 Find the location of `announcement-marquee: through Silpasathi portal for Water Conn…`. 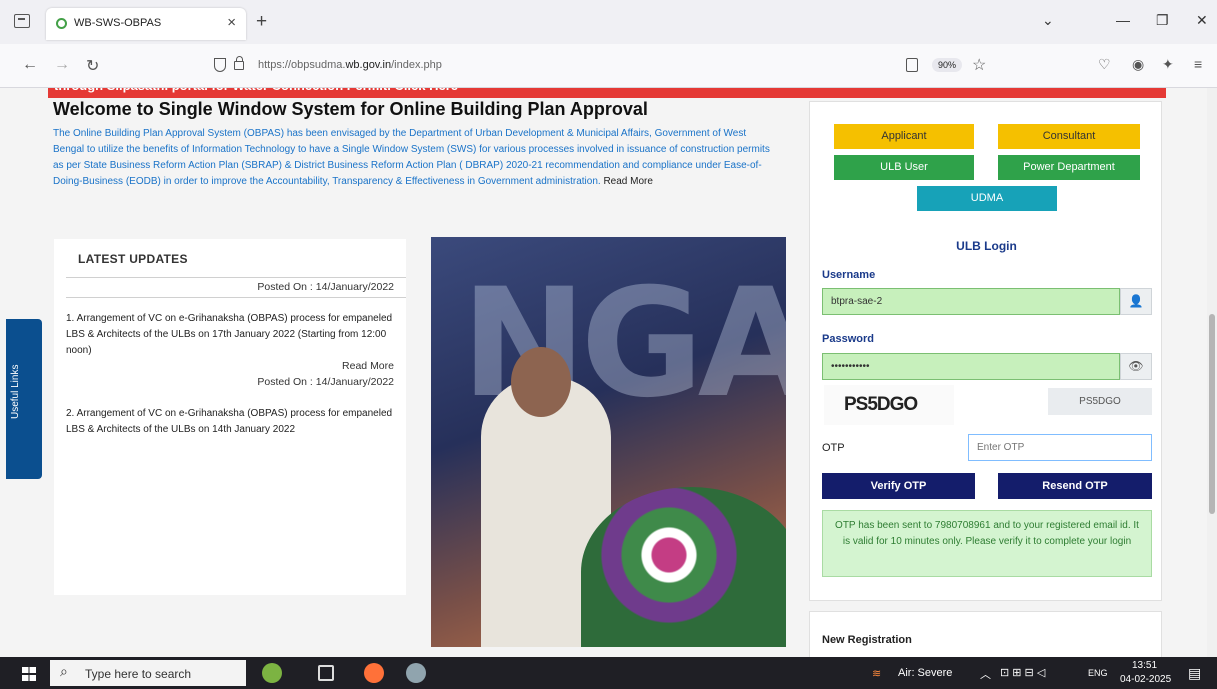

announcement-marquee: through Silpasathi portal for Water Conn… is located at coordinates (607, 93).